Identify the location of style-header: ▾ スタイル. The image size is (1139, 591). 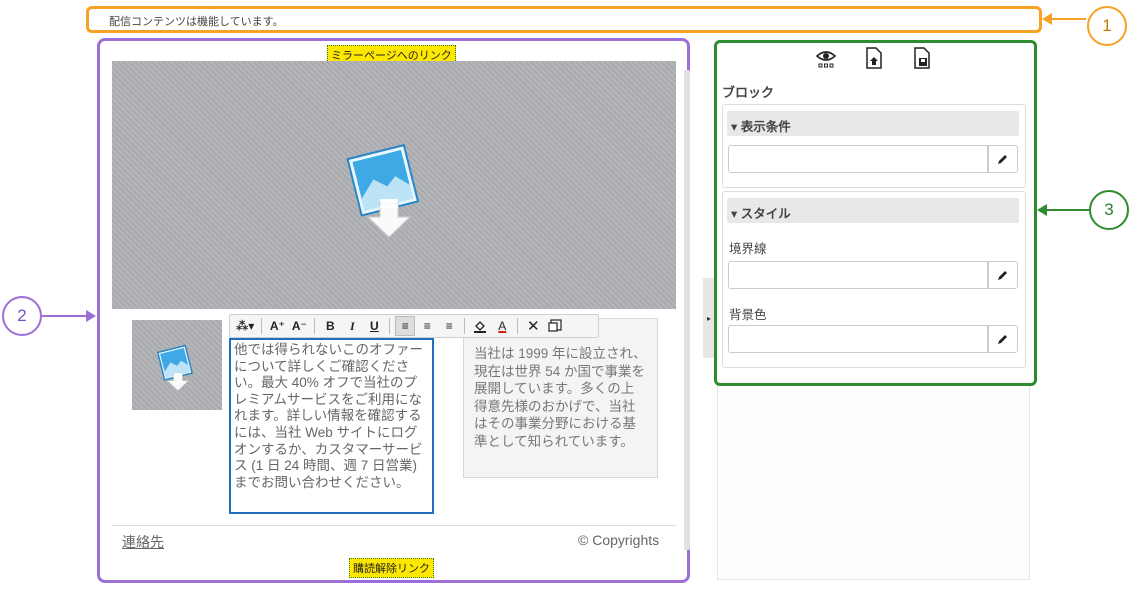
(873, 210).